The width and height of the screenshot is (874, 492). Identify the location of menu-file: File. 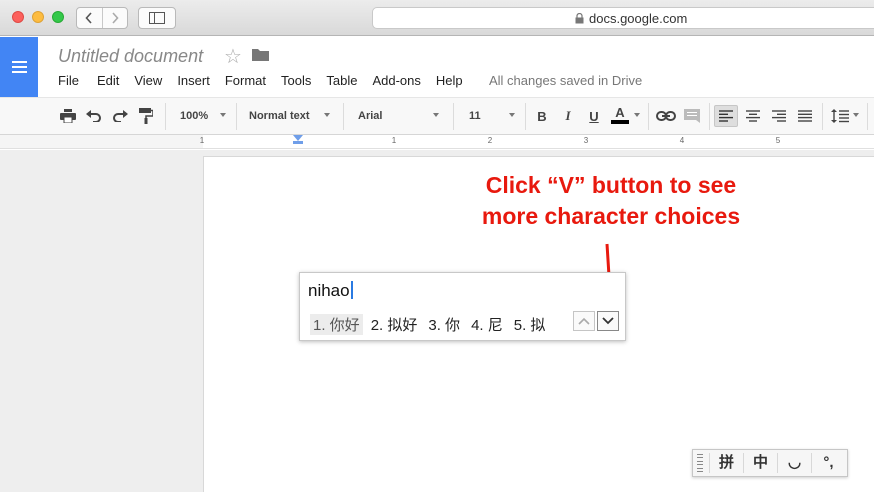
(68, 80).